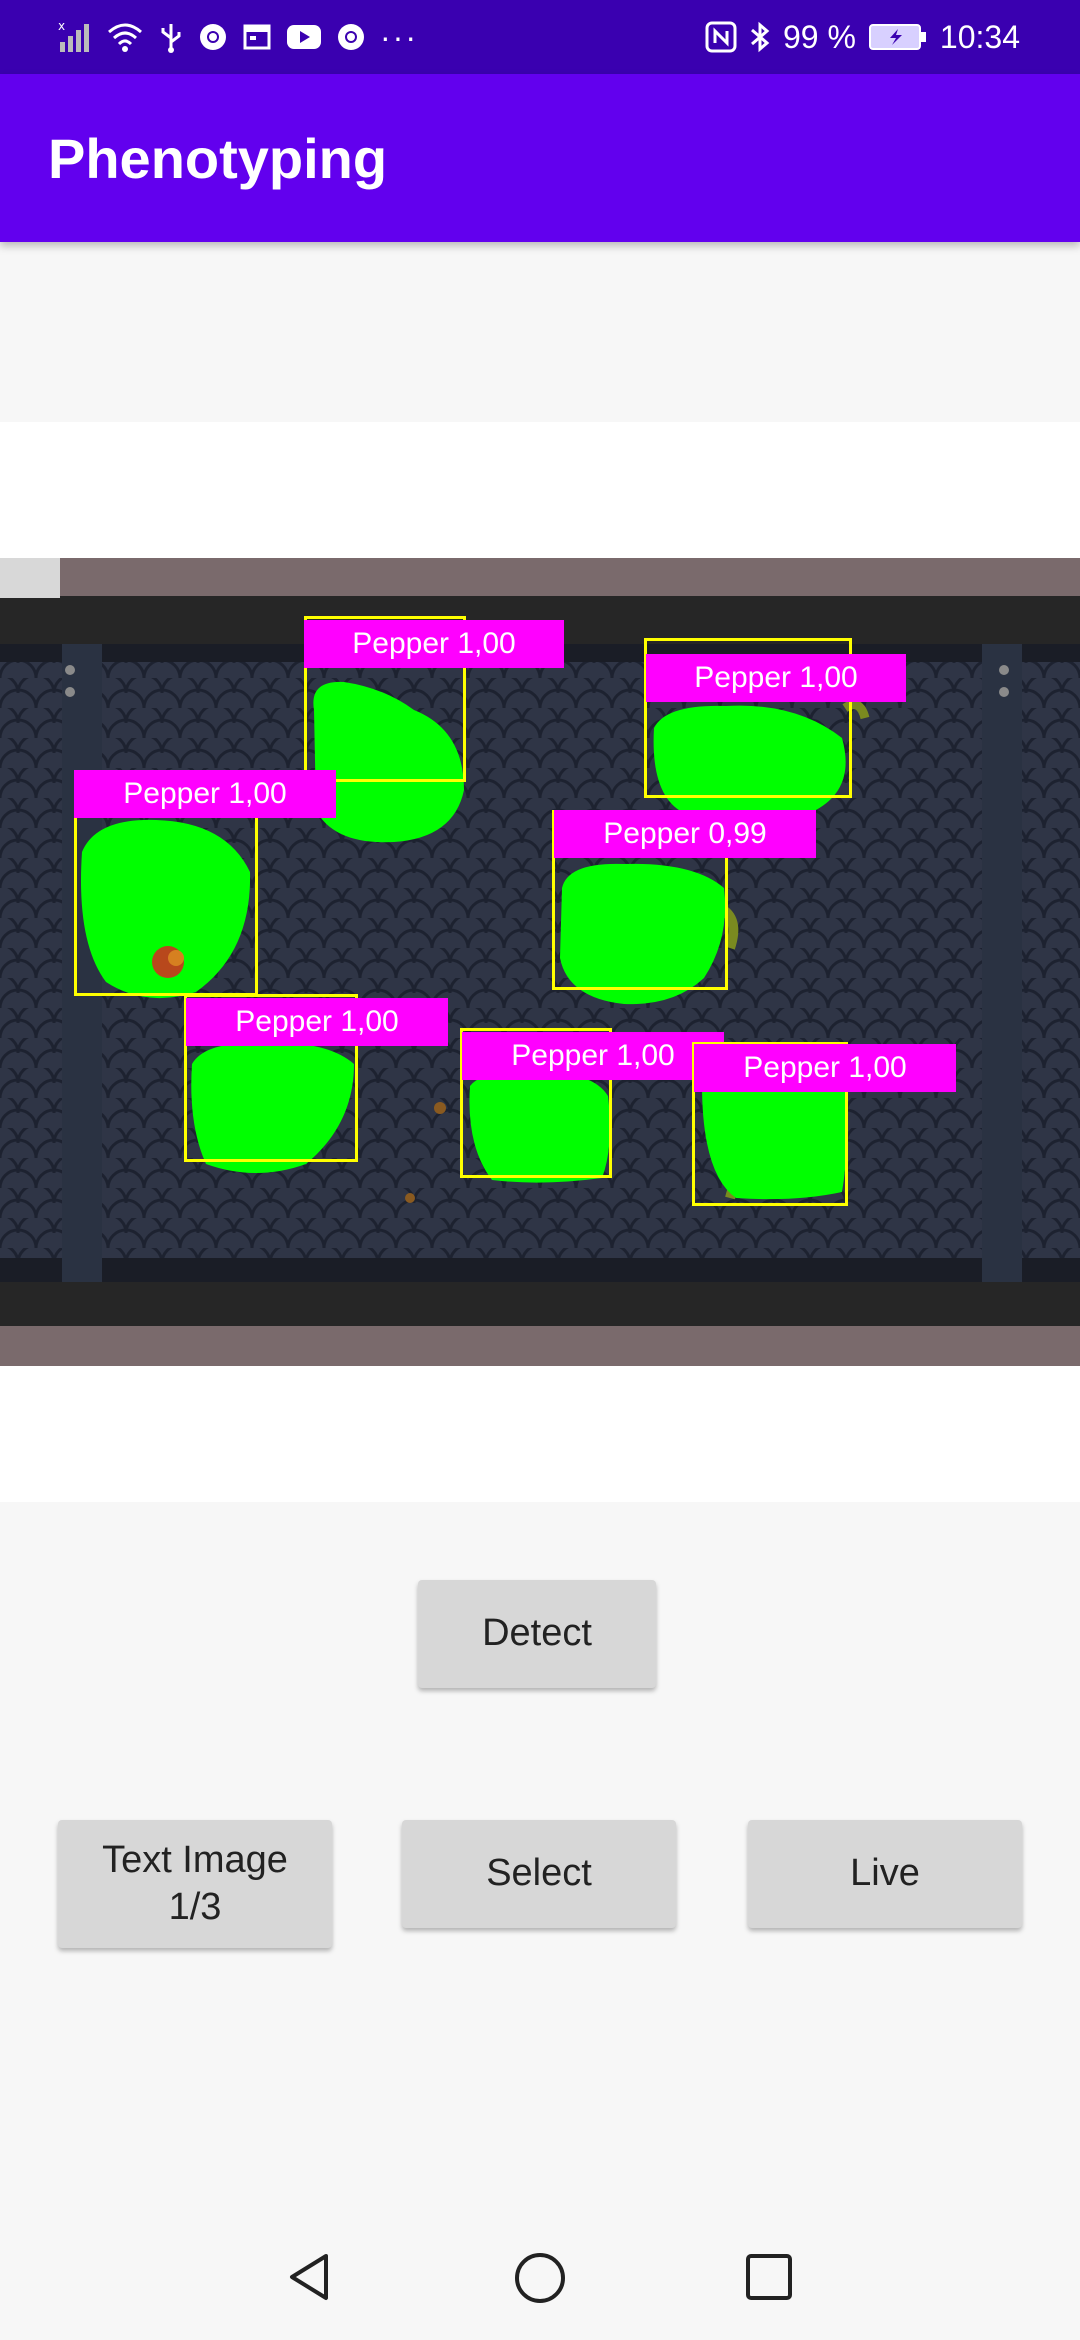  I want to click on detect-button: Detect, so click(537, 1634).